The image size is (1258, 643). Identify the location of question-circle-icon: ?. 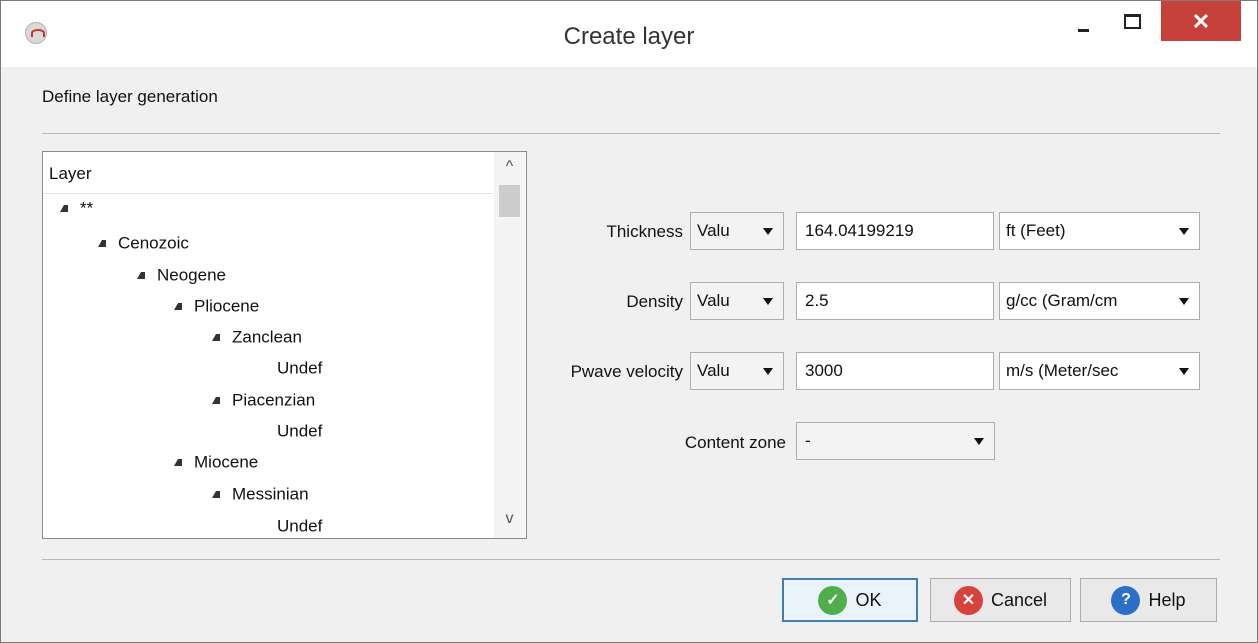
(1126, 600).